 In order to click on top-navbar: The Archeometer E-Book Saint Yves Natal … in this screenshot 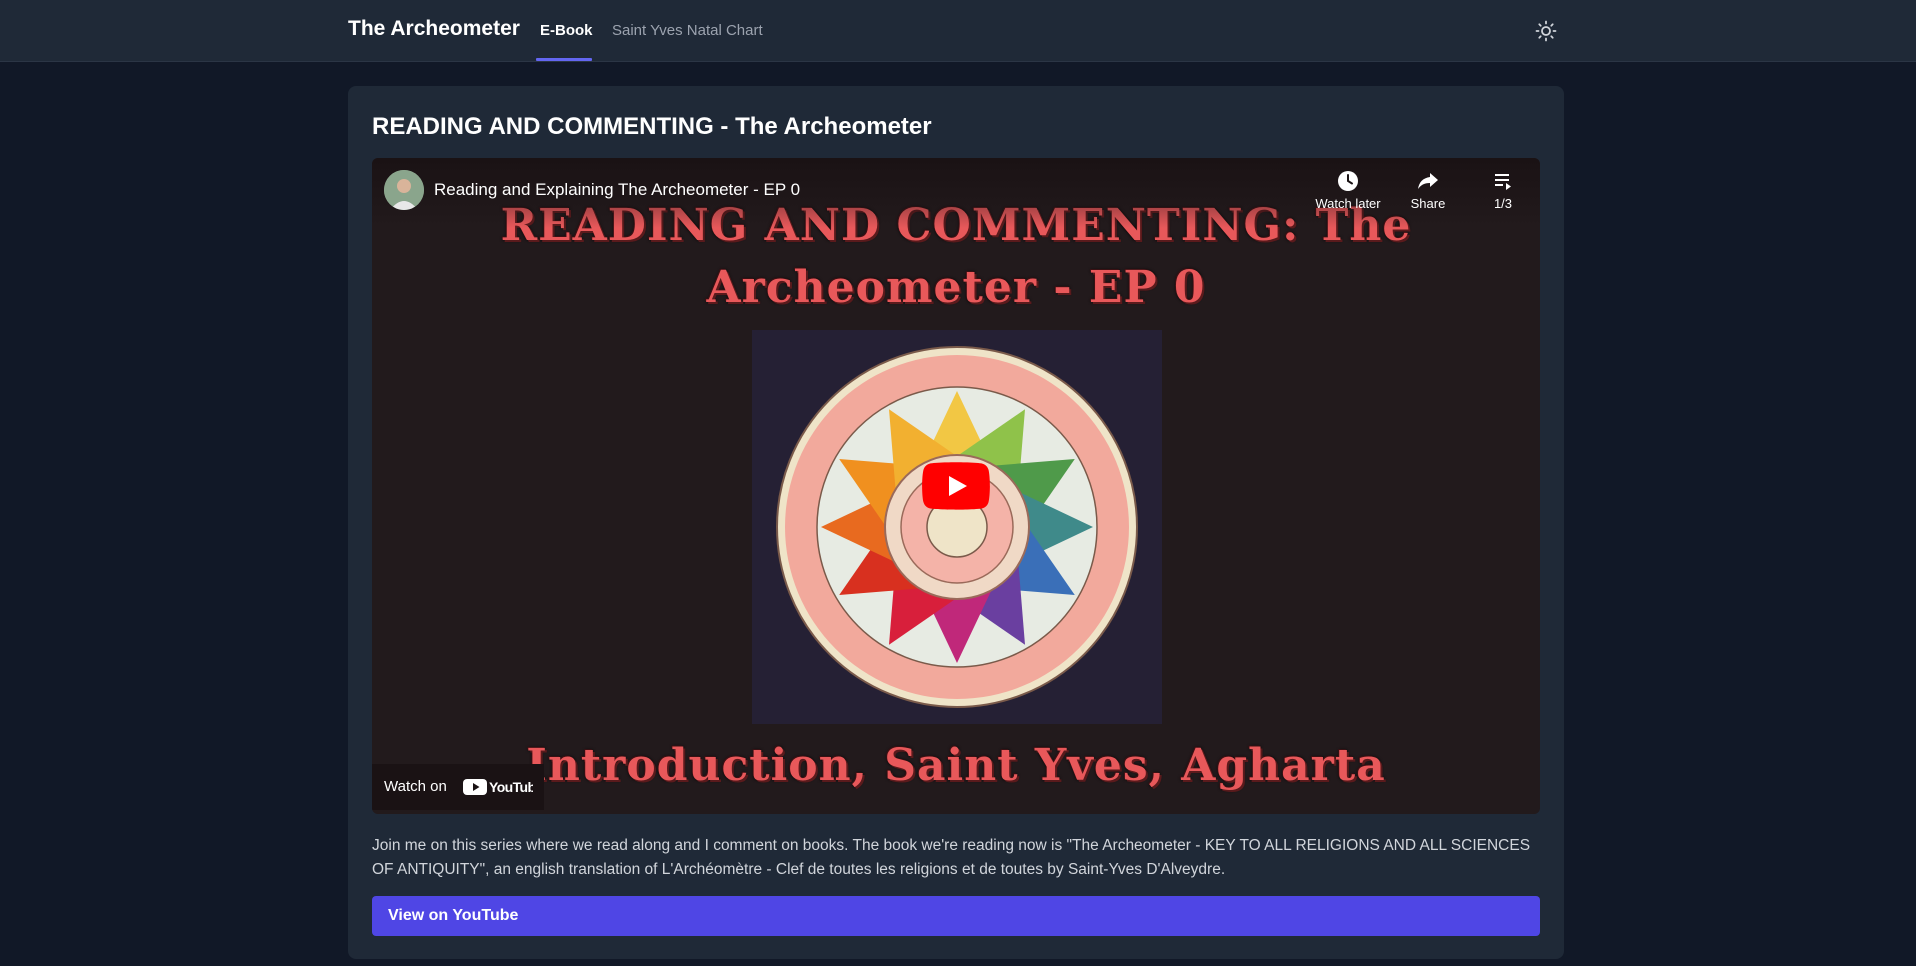, I will do `click(958, 31)`.